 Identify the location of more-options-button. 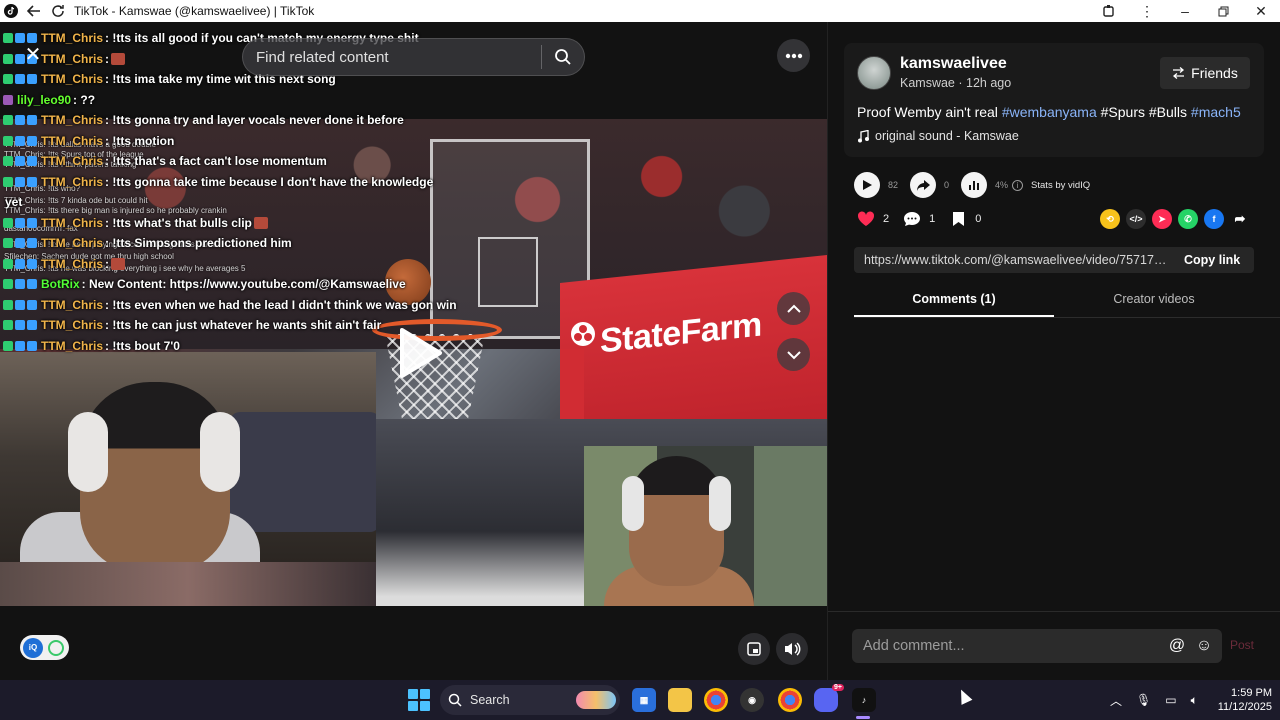
(793, 55).